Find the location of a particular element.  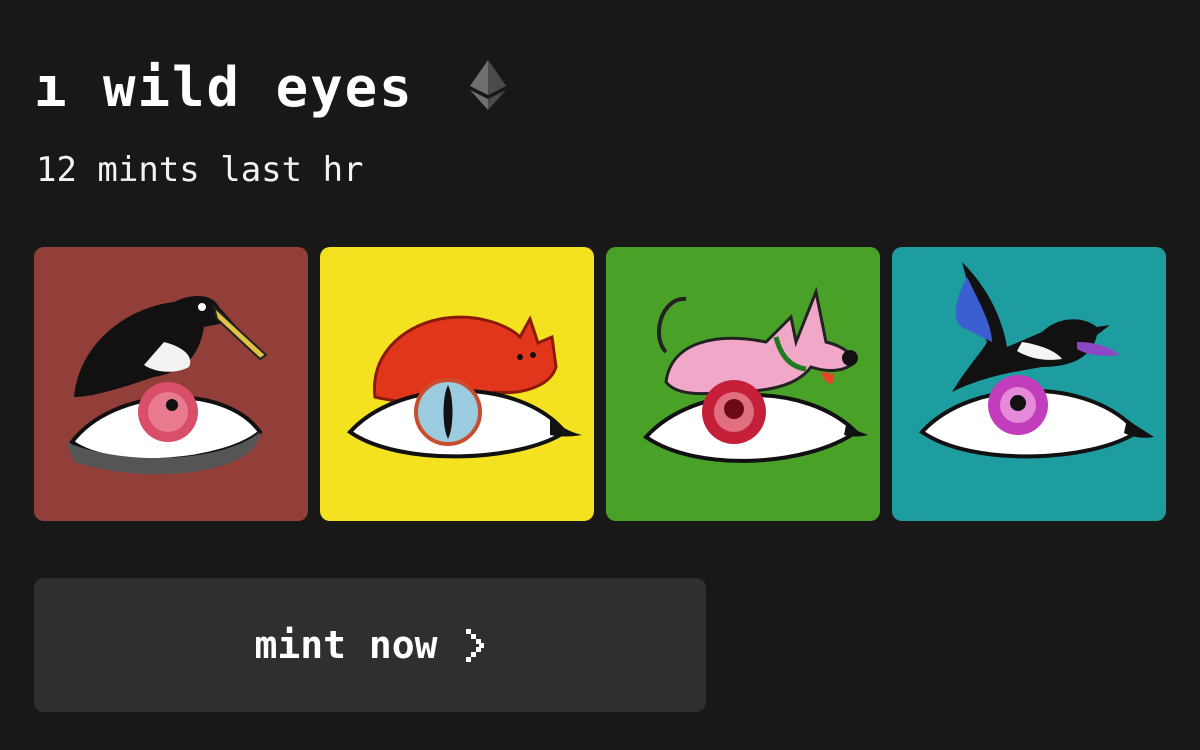

mint-now-button: mint now is located at coordinates (370, 645).